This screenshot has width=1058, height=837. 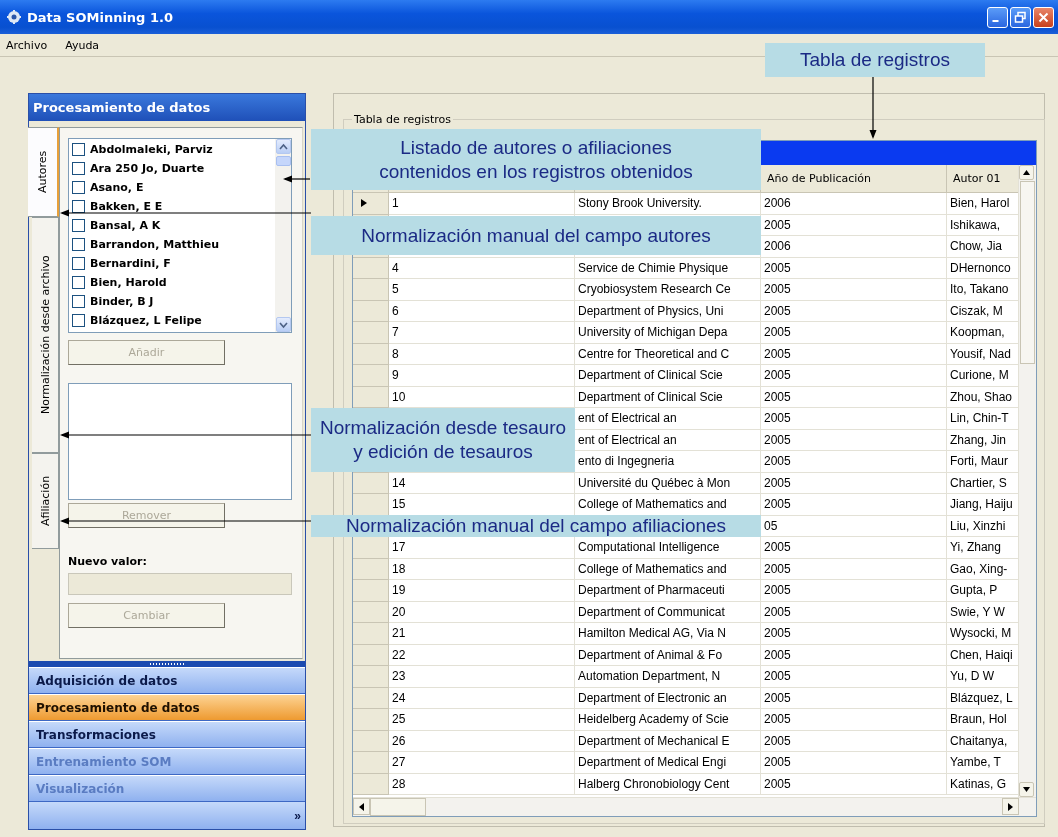 What do you see at coordinates (995, 21) in the screenshot?
I see `minimize-icon` at bounding box center [995, 21].